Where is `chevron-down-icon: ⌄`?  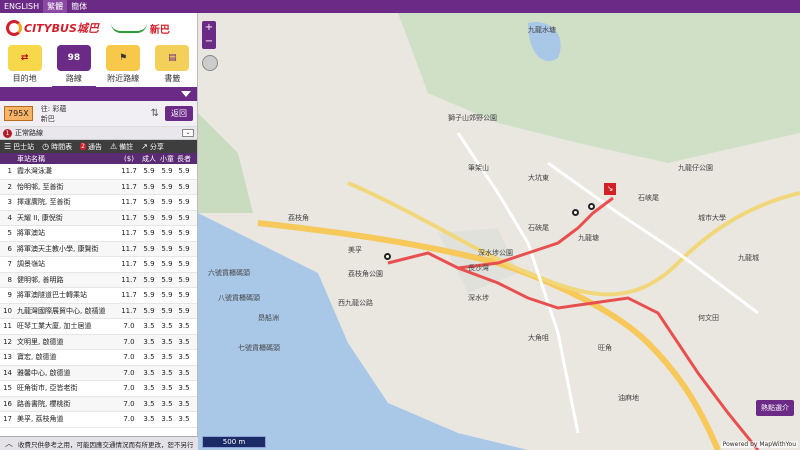 chevron-down-icon: ⌄ is located at coordinates (188, 133).